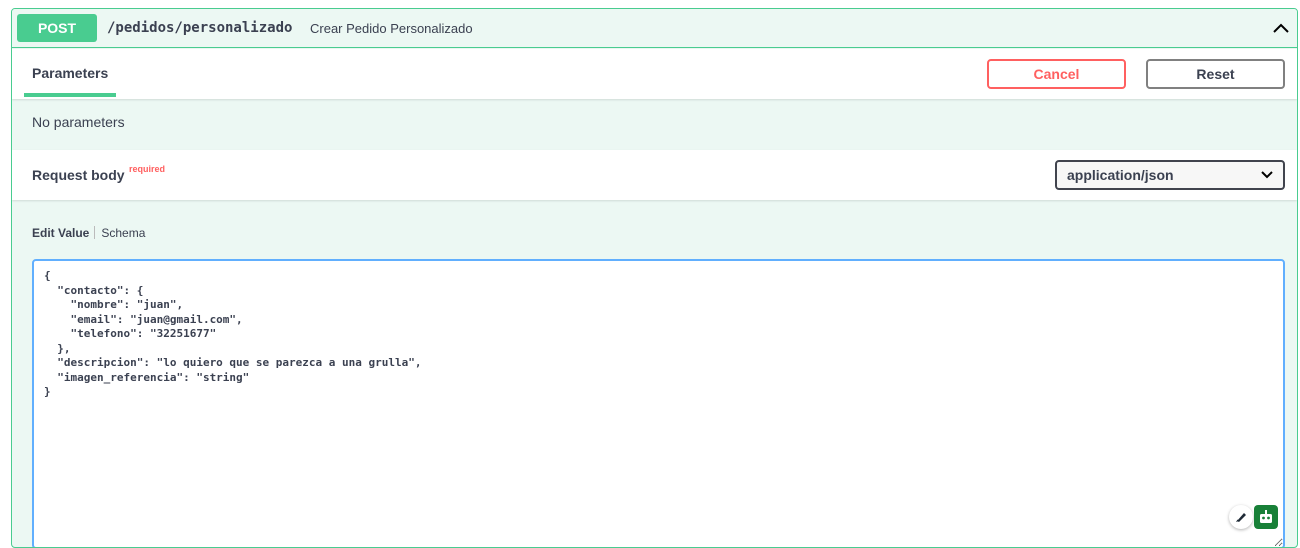 The image size is (1300, 548). Describe the element at coordinates (1266, 517) in the screenshot. I see `robot-icon` at that location.